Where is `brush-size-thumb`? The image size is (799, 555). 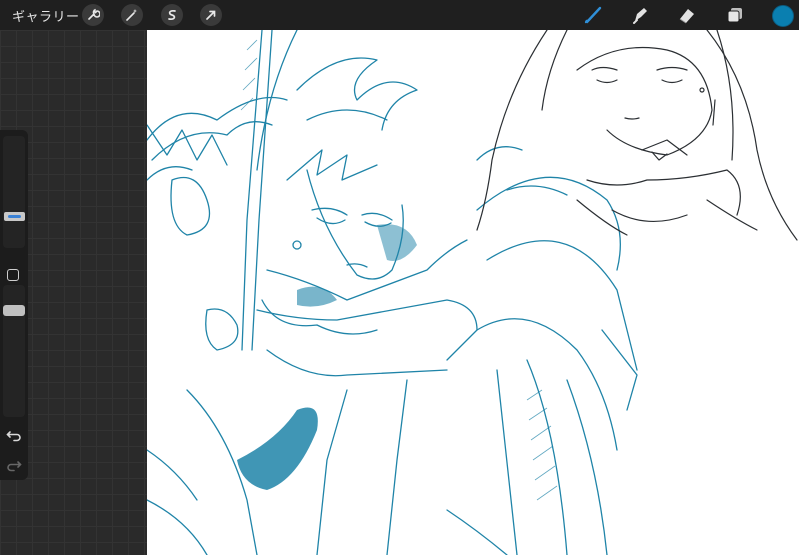 brush-size-thumb is located at coordinates (14, 216).